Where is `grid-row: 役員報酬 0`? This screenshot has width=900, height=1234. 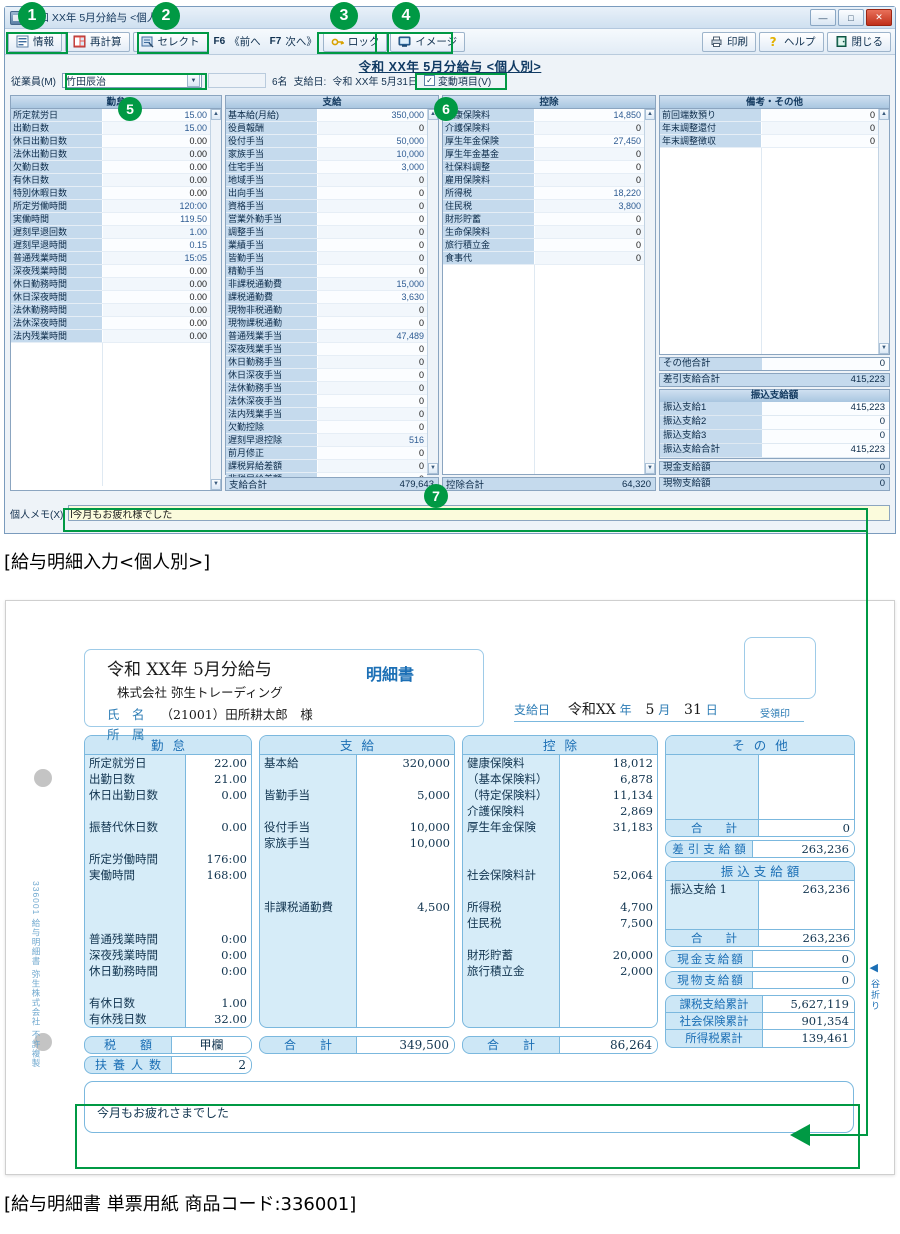 grid-row: 役員報酬 0 is located at coordinates (326, 128).